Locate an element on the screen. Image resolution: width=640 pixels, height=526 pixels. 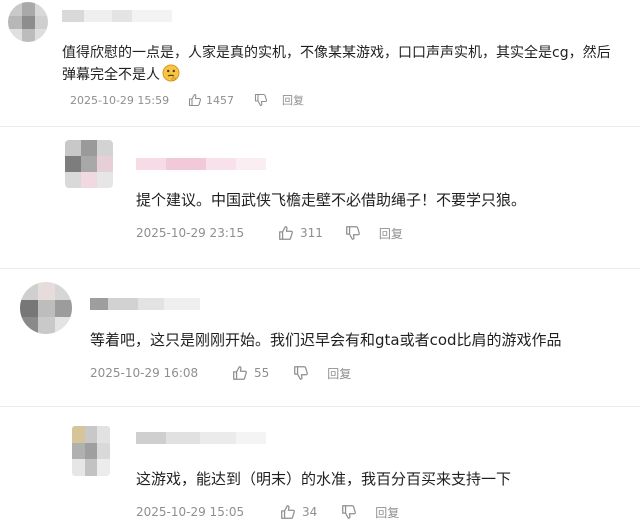
comment-text-line1: 值得欣慰的一点是，人家是真的实机，不像某某游戏，口口声声实机，其实全是cg，然后 is located at coordinates (336, 53).